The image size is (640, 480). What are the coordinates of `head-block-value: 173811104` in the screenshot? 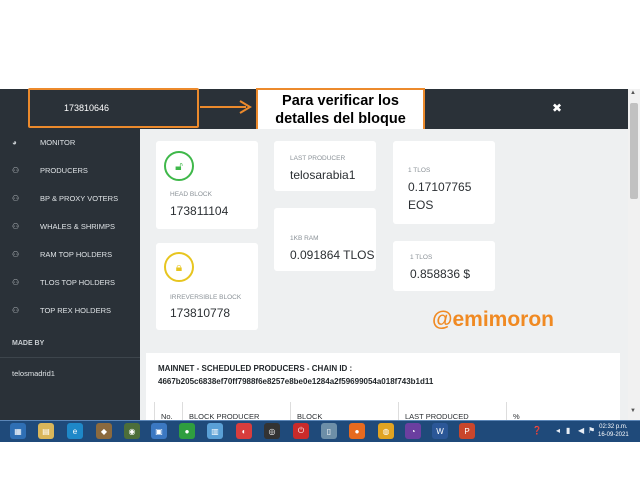 It's located at (199, 211).